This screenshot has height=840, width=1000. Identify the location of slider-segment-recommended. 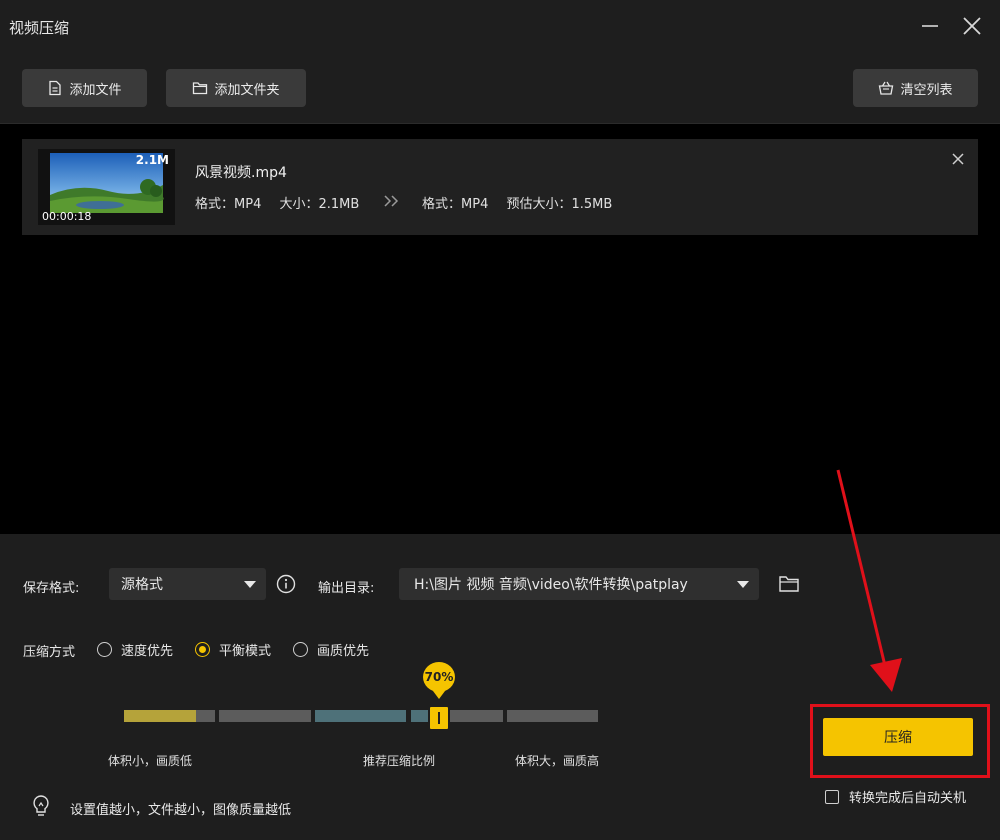
(360, 716).